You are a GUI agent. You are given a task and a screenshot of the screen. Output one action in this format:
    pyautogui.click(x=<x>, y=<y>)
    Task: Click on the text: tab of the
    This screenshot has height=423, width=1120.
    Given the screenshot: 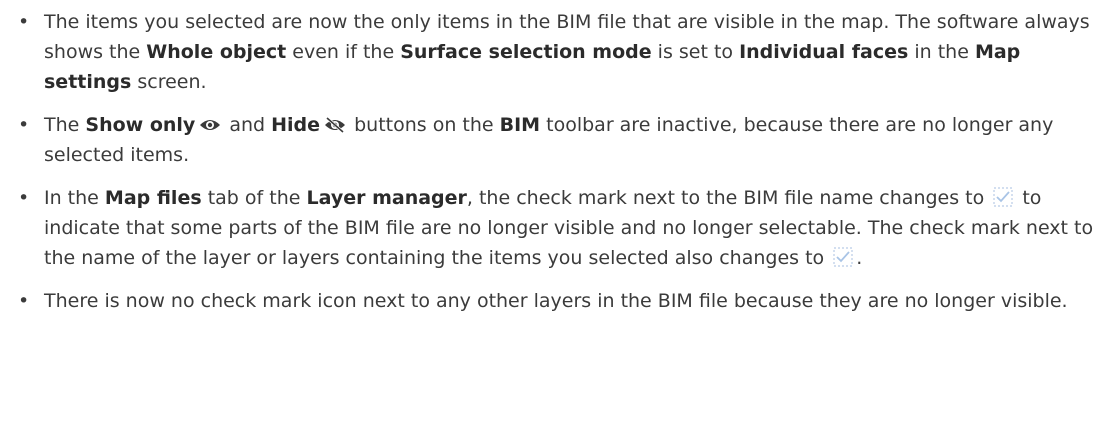 What is the action you would take?
    pyautogui.click(x=254, y=198)
    